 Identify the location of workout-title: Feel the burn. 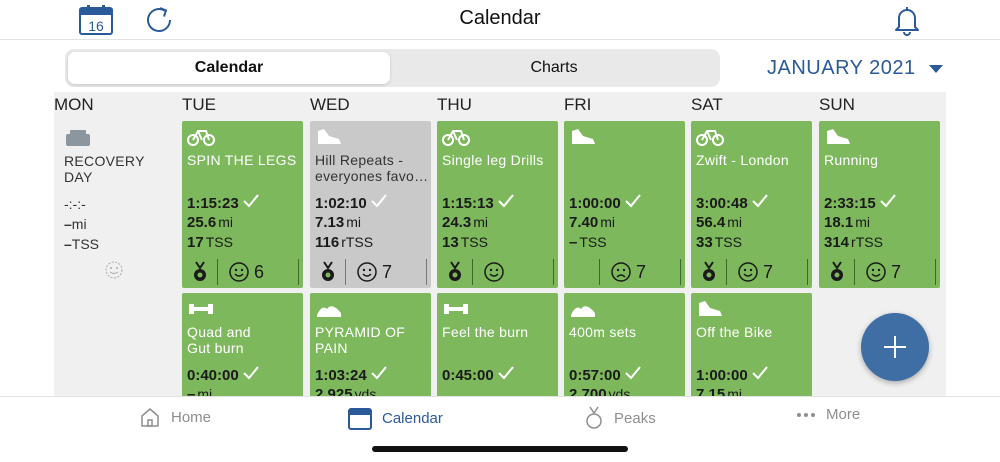
(485, 332).